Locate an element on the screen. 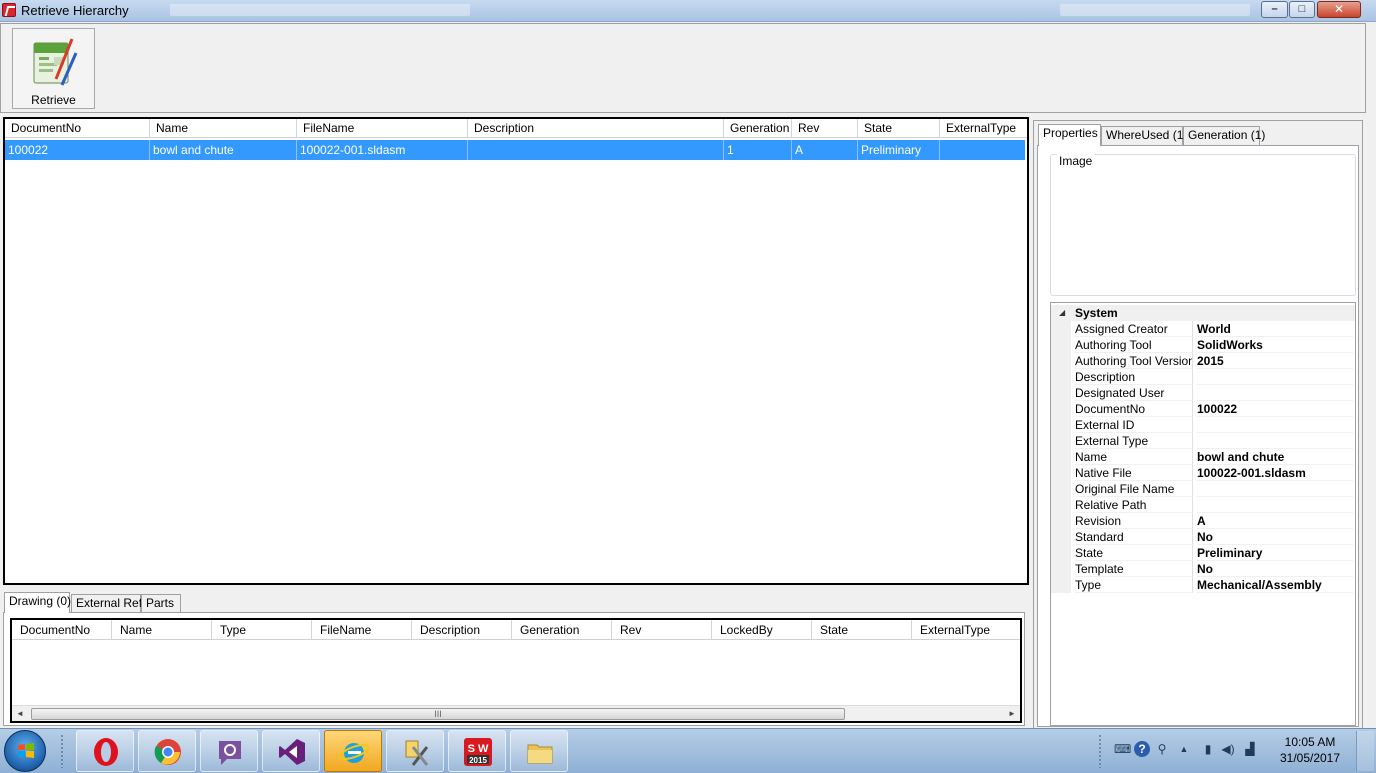 The height and width of the screenshot is (773, 1376). title-bar: Retrieve Hierarchy – □ ✕ is located at coordinates (688, 11).